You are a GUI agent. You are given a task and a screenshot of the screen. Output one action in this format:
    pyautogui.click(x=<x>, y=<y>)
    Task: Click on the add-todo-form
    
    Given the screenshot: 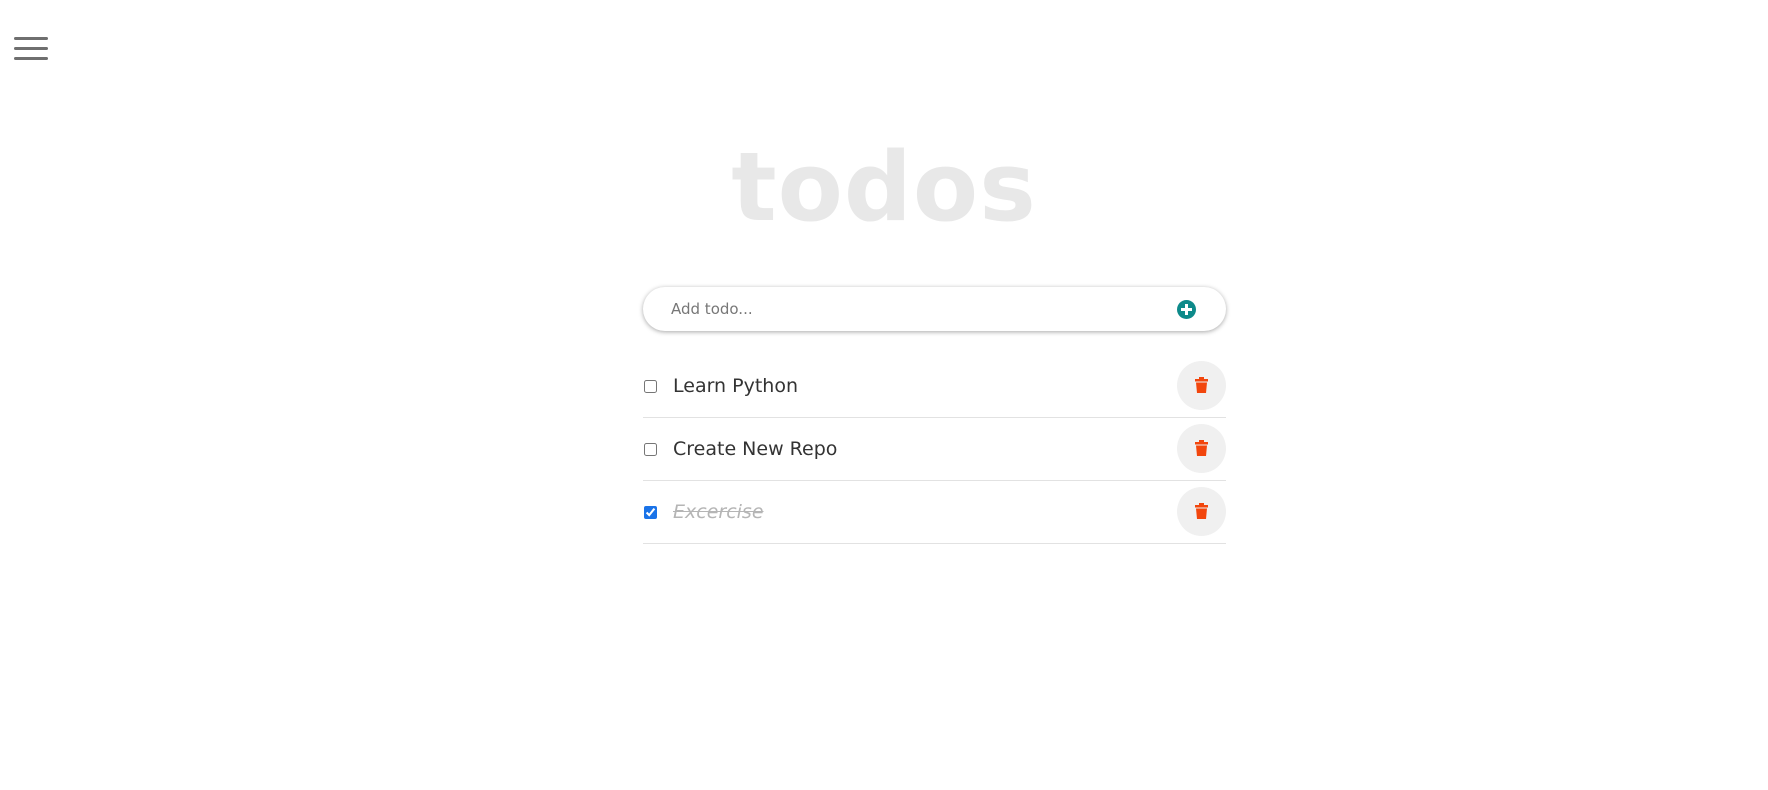 What is the action you would take?
    pyautogui.click(x=934, y=309)
    